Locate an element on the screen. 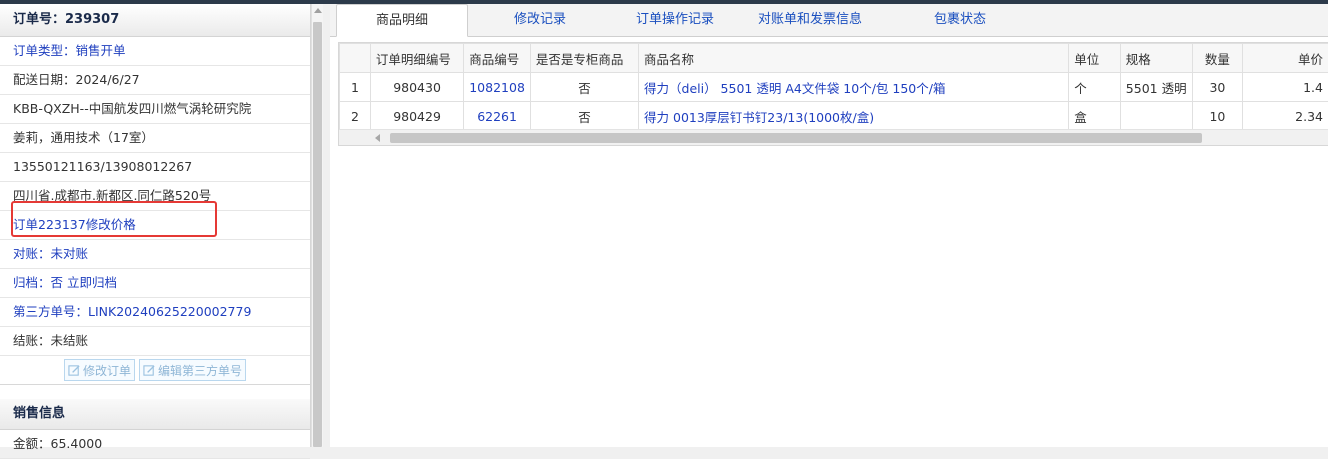 The width and height of the screenshot is (1328, 459). customer-row: KBB-QXZH--中国航发四川燃气涡轮研究院 is located at coordinates (155, 109).